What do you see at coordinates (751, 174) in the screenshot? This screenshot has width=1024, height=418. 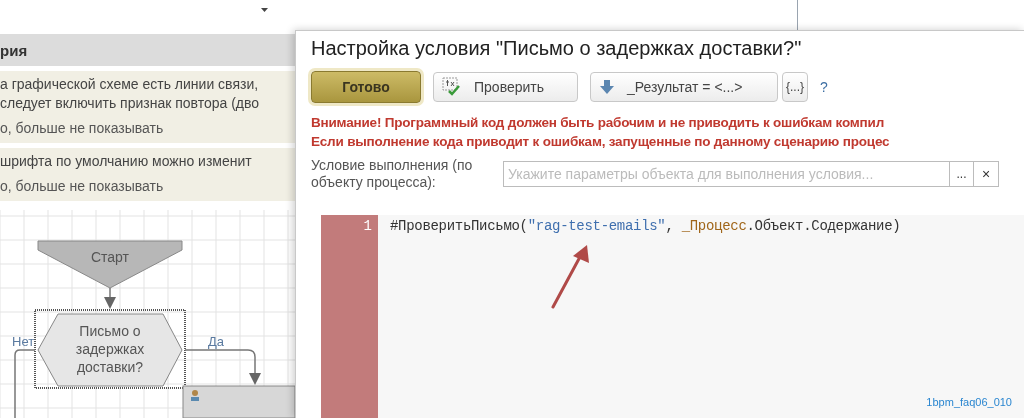 I see `condition-field: Укажите параметры объекта для выполнения условия... ... ×` at bounding box center [751, 174].